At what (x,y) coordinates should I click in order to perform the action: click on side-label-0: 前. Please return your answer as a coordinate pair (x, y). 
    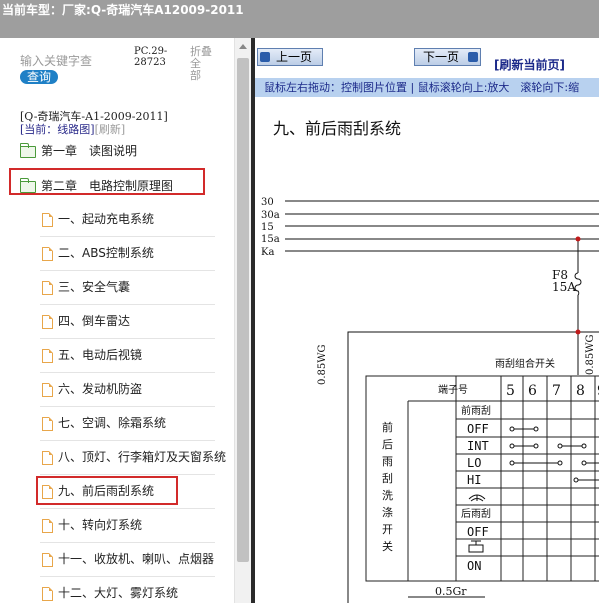
    Looking at the image, I should click on (387, 427).